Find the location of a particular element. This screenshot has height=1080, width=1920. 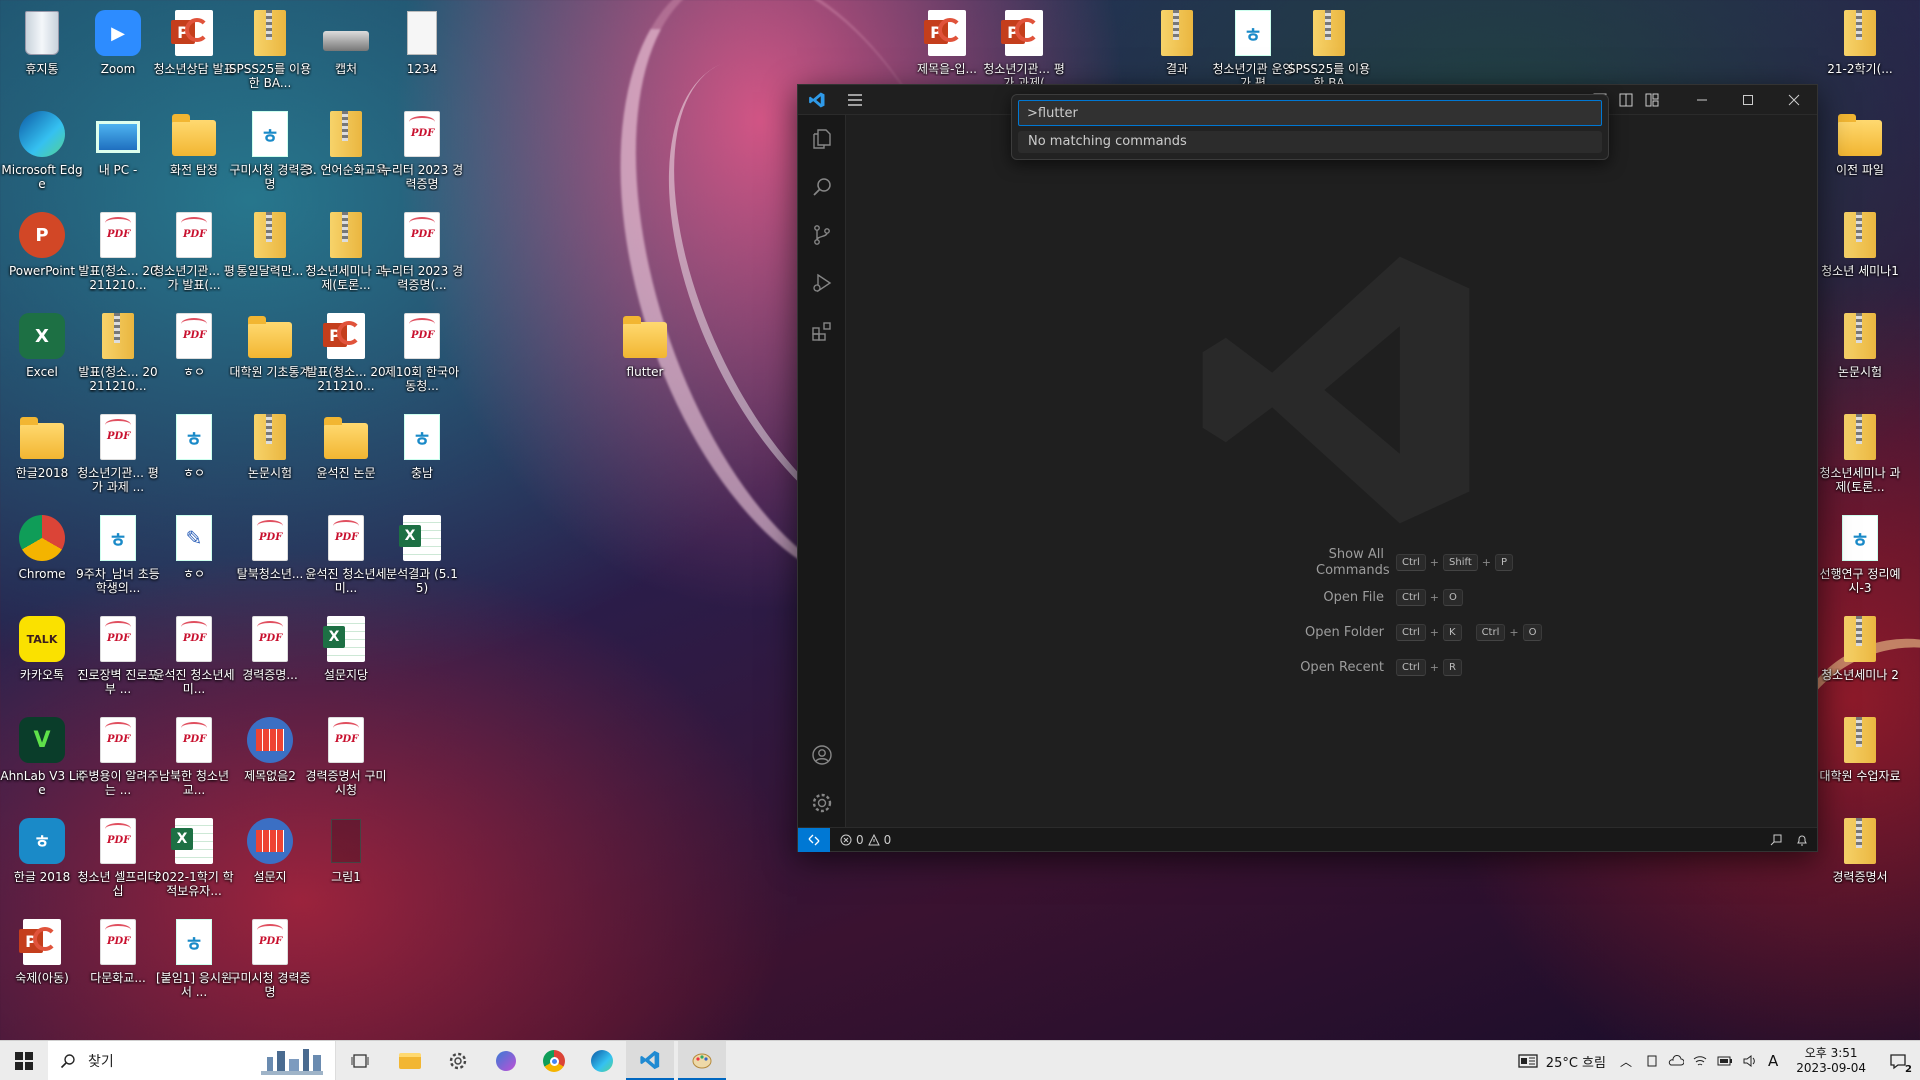

explorer-icon is located at coordinates (822, 139).